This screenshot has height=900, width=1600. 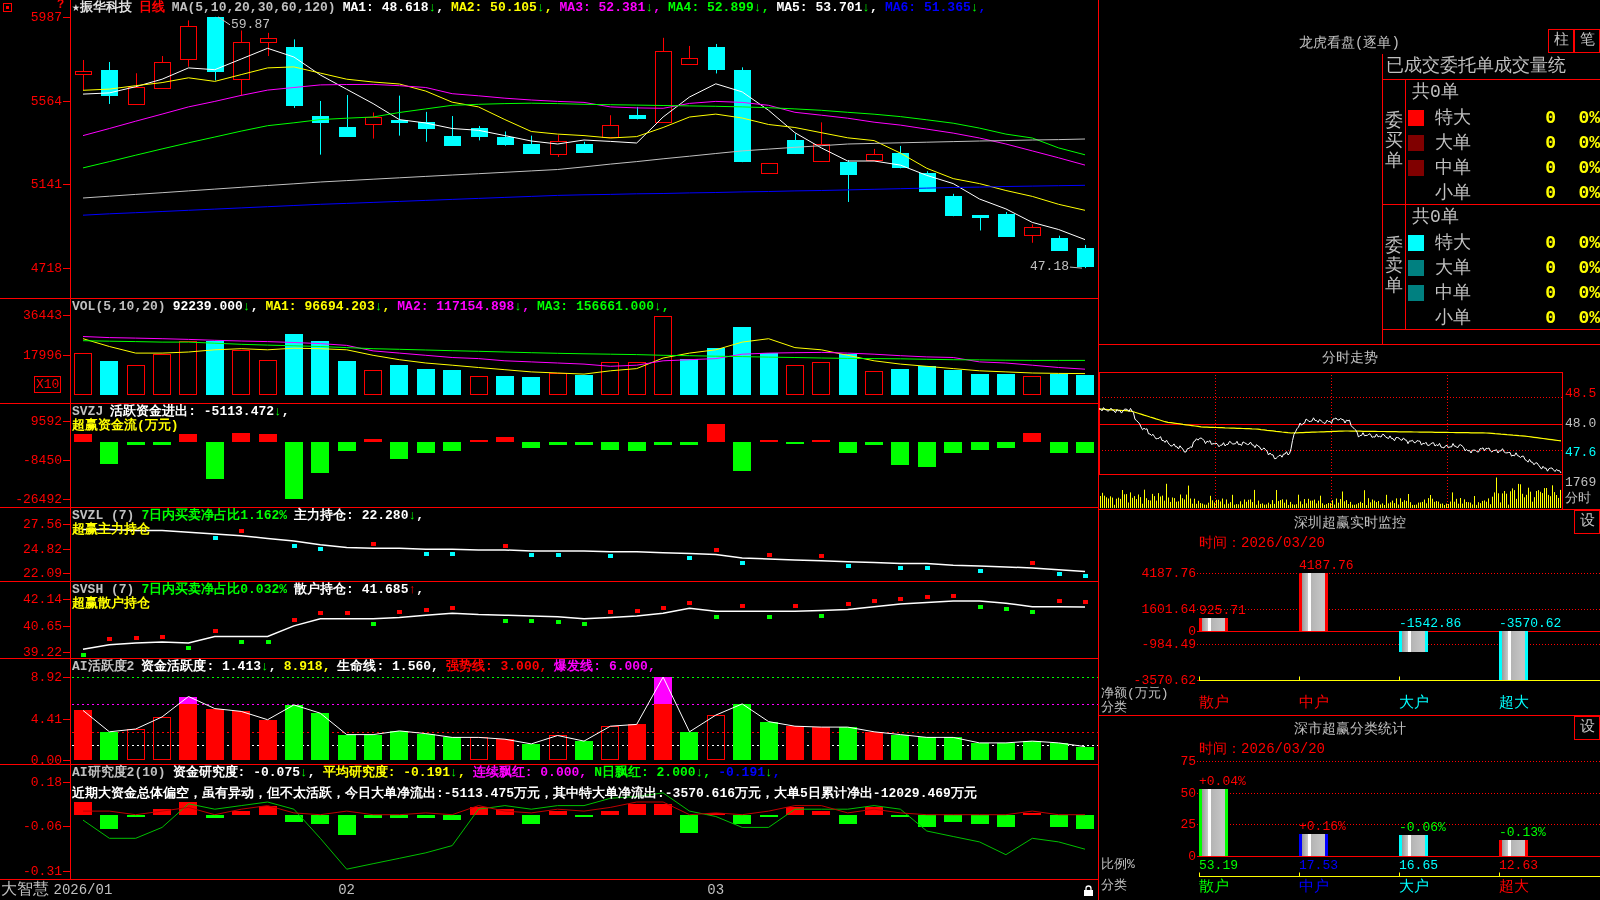 I want to click on axis-title: 比例%, so click(x=1118, y=865).